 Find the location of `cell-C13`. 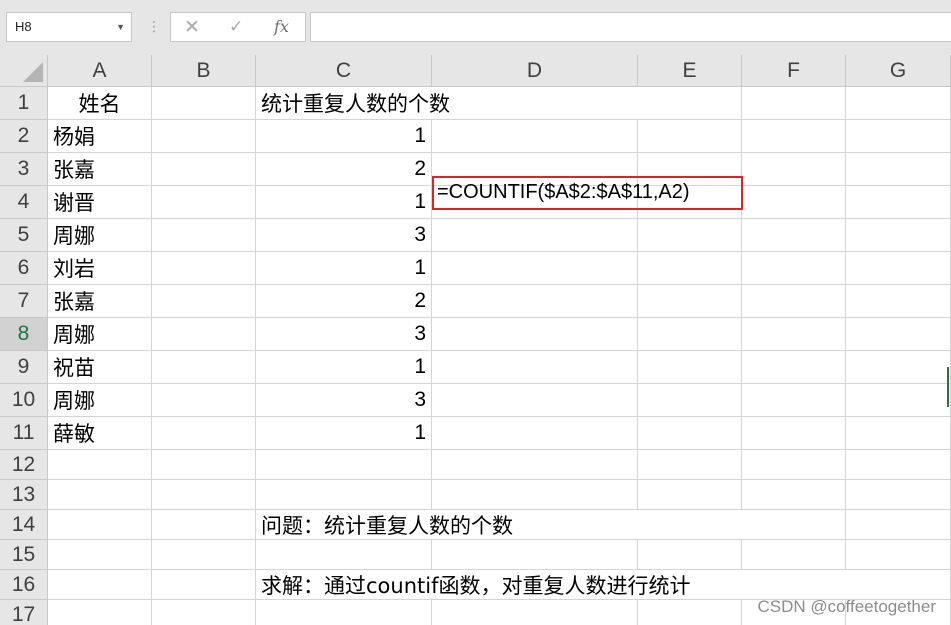

cell-C13 is located at coordinates (344, 495).